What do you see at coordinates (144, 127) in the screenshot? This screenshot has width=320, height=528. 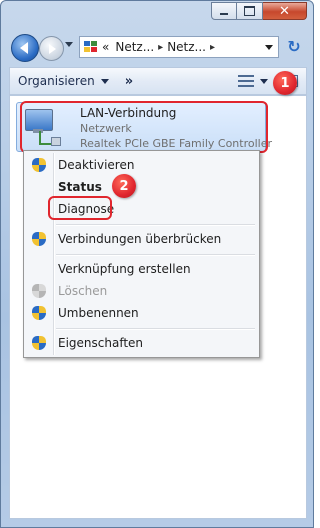 I see `highlight-box-connection` at bounding box center [144, 127].